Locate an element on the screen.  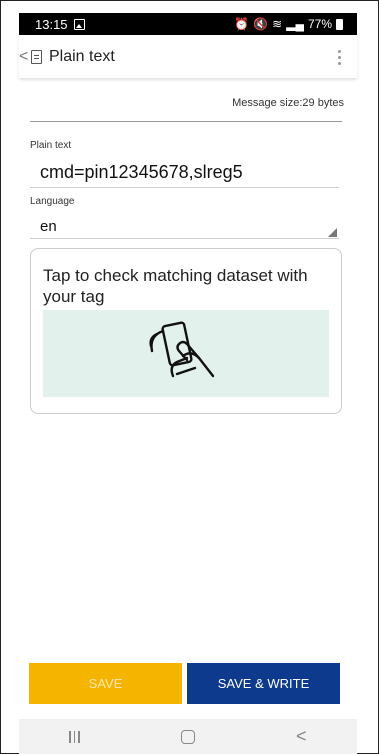
mute-icon: 🔇 is located at coordinates (261, 24).